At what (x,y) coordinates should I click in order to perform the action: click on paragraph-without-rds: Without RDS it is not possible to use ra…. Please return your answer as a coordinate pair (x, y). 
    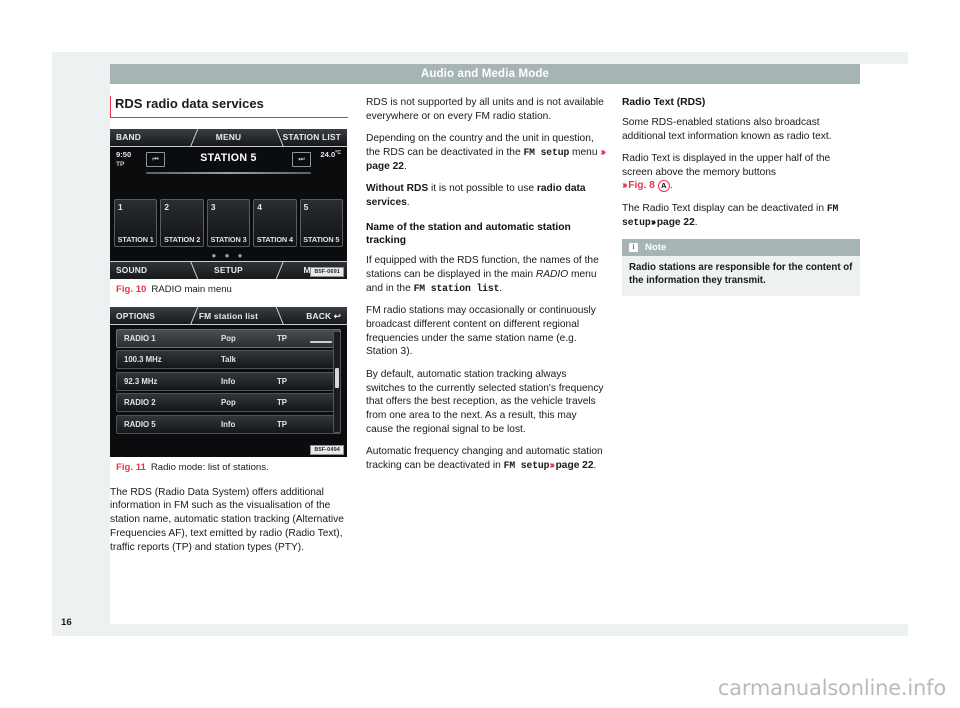
    Looking at the image, I should click on (476, 195).